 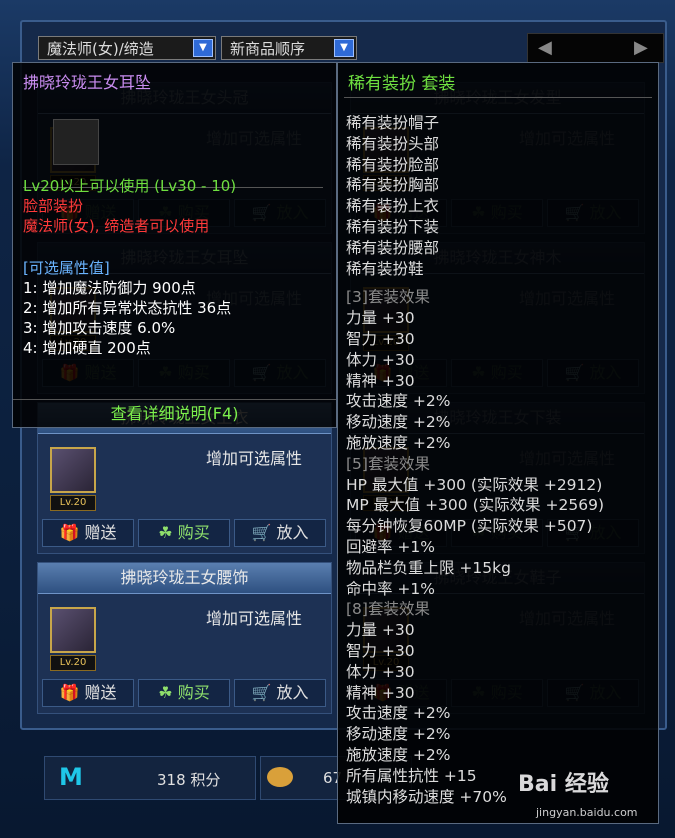 What do you see at coordinates (426, 796) in the screenshot?
I see `set-effect-line: 城镇内移动速度 +70%` at bounding box center [426, 796].